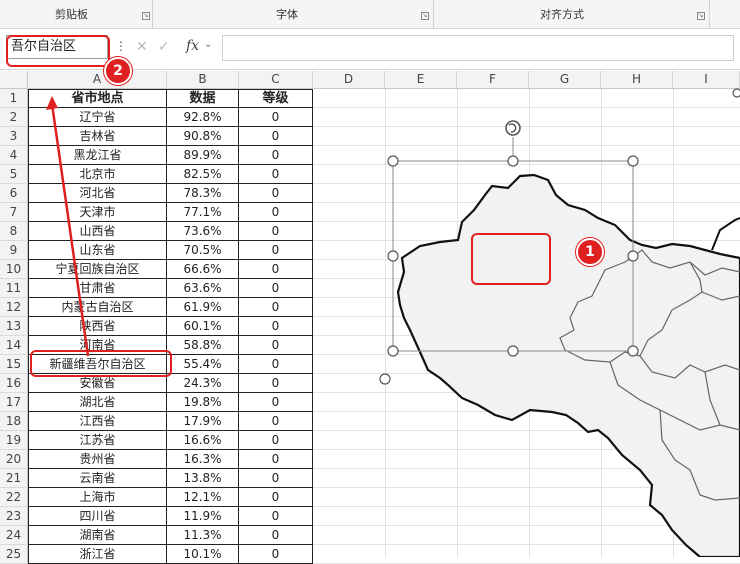  What do you see at coordinates (52, 103) in the screenshot?
I see `annotation-arrowhead` at bounding box center [52, 103].